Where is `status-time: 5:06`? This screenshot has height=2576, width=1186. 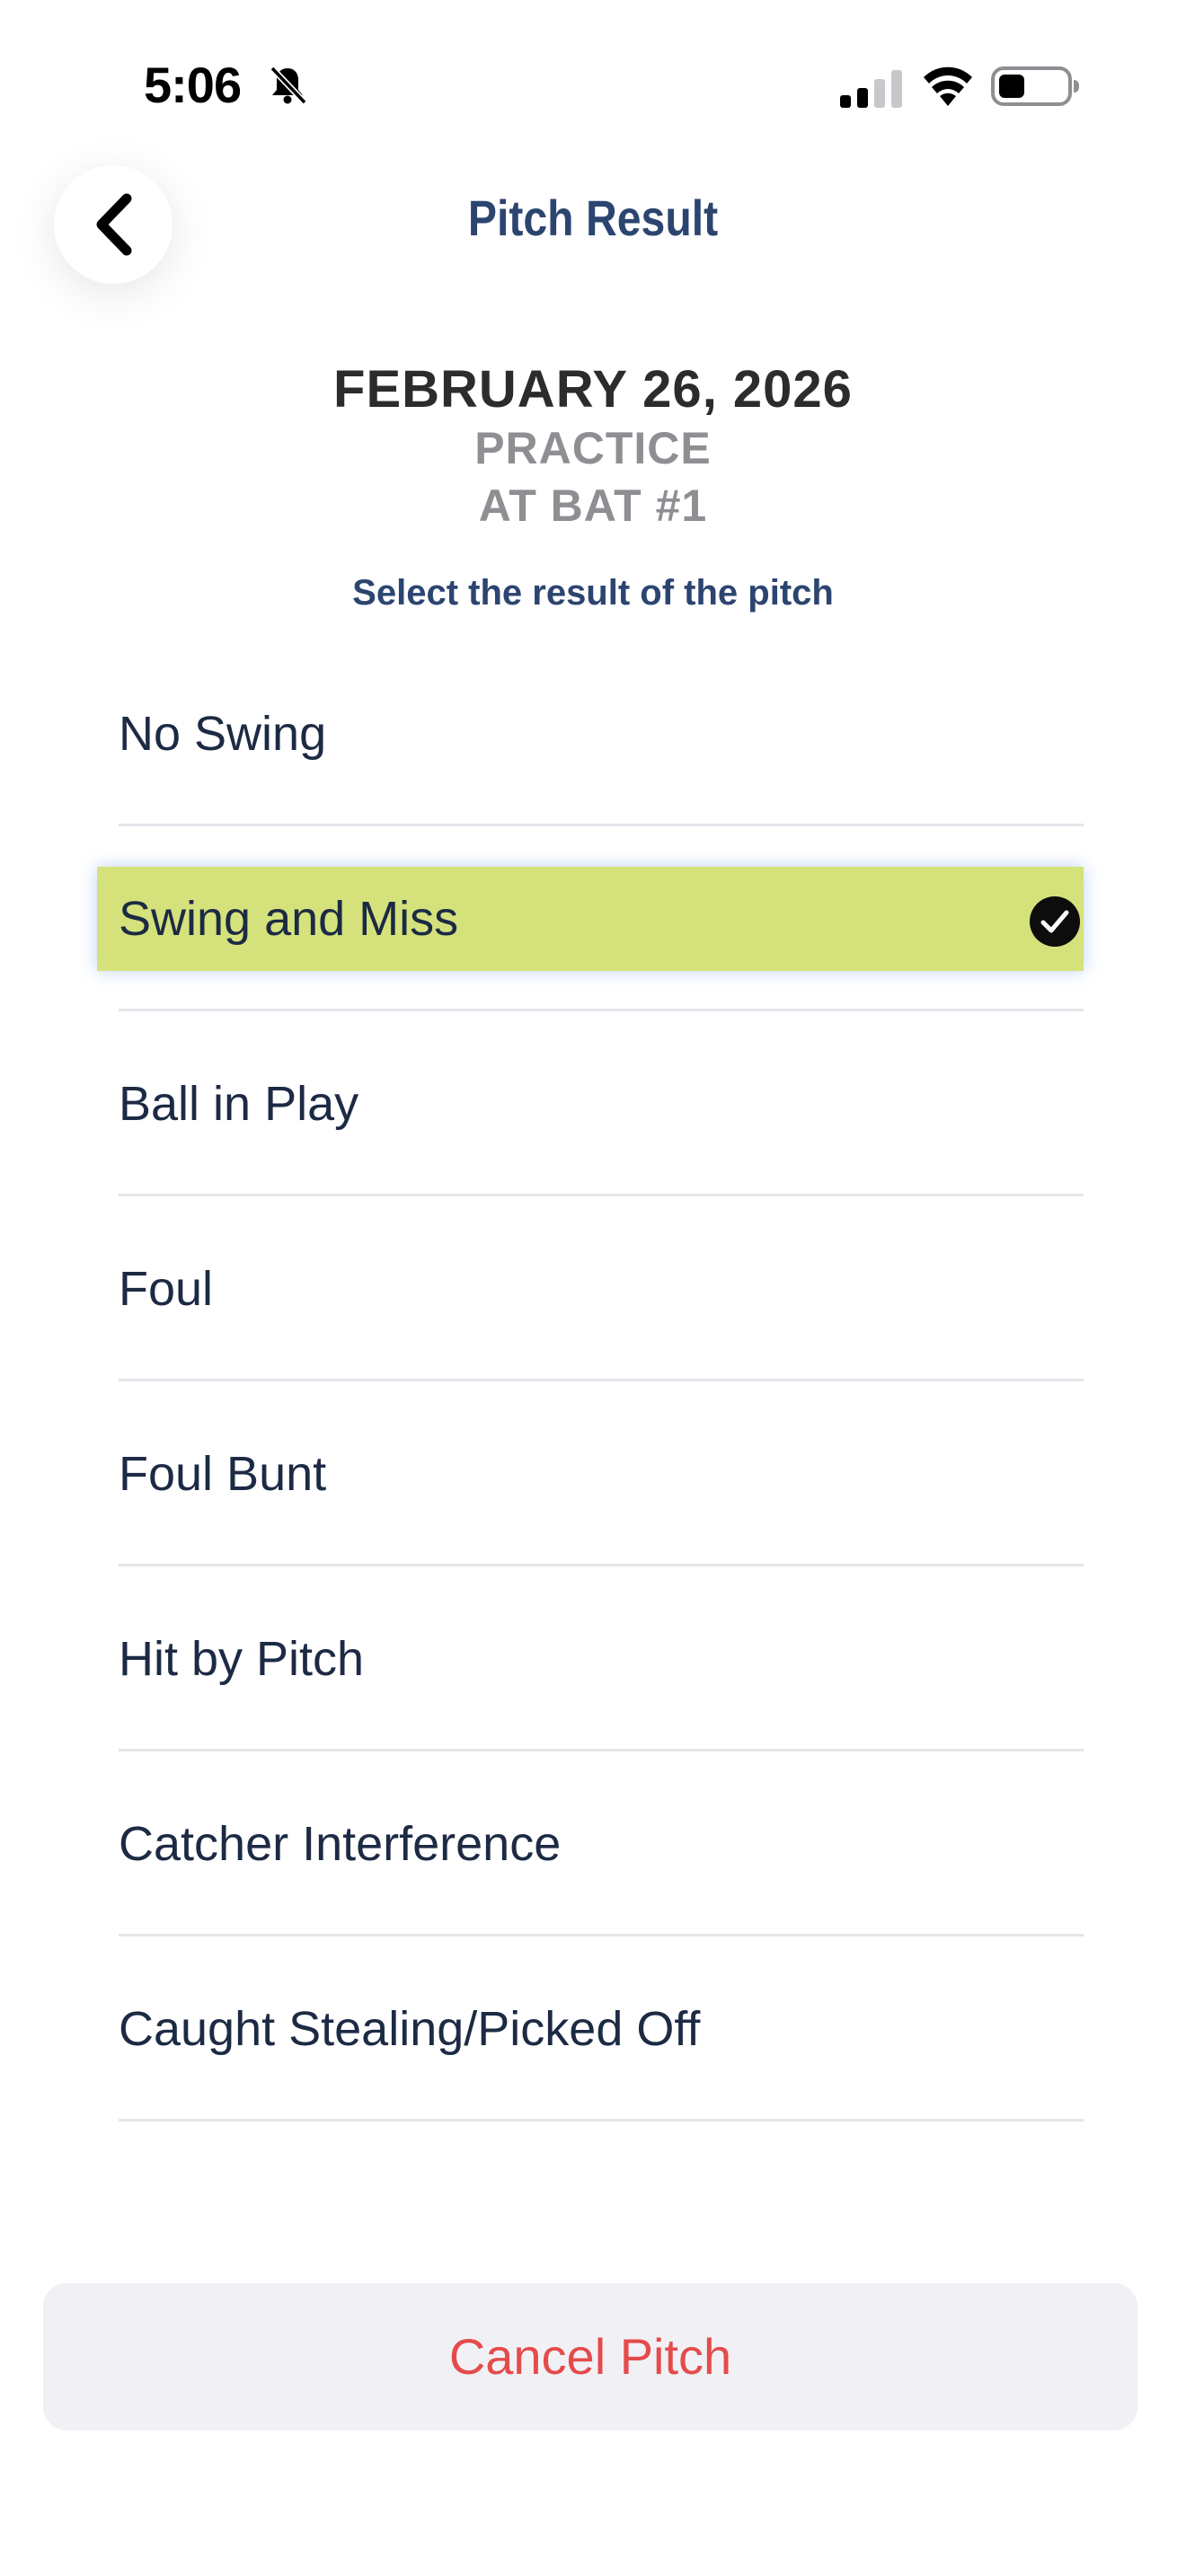 status-time: 5:06 is located at coordinates (193, 85).